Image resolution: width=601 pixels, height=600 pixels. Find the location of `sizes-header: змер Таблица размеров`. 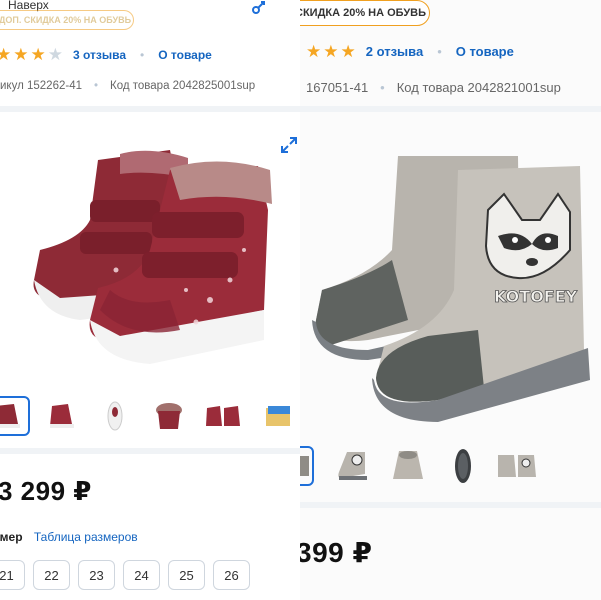

sizes-header: змер Таблица размеров is located at coordinates (69, 537).